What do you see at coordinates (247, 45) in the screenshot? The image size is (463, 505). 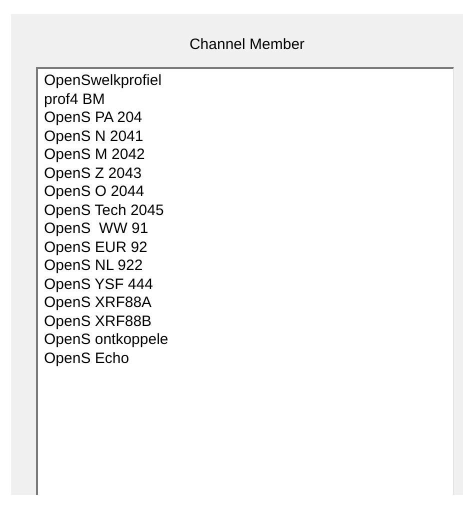 I see `group-title: Channel Member` at bounding box center [247, 45].